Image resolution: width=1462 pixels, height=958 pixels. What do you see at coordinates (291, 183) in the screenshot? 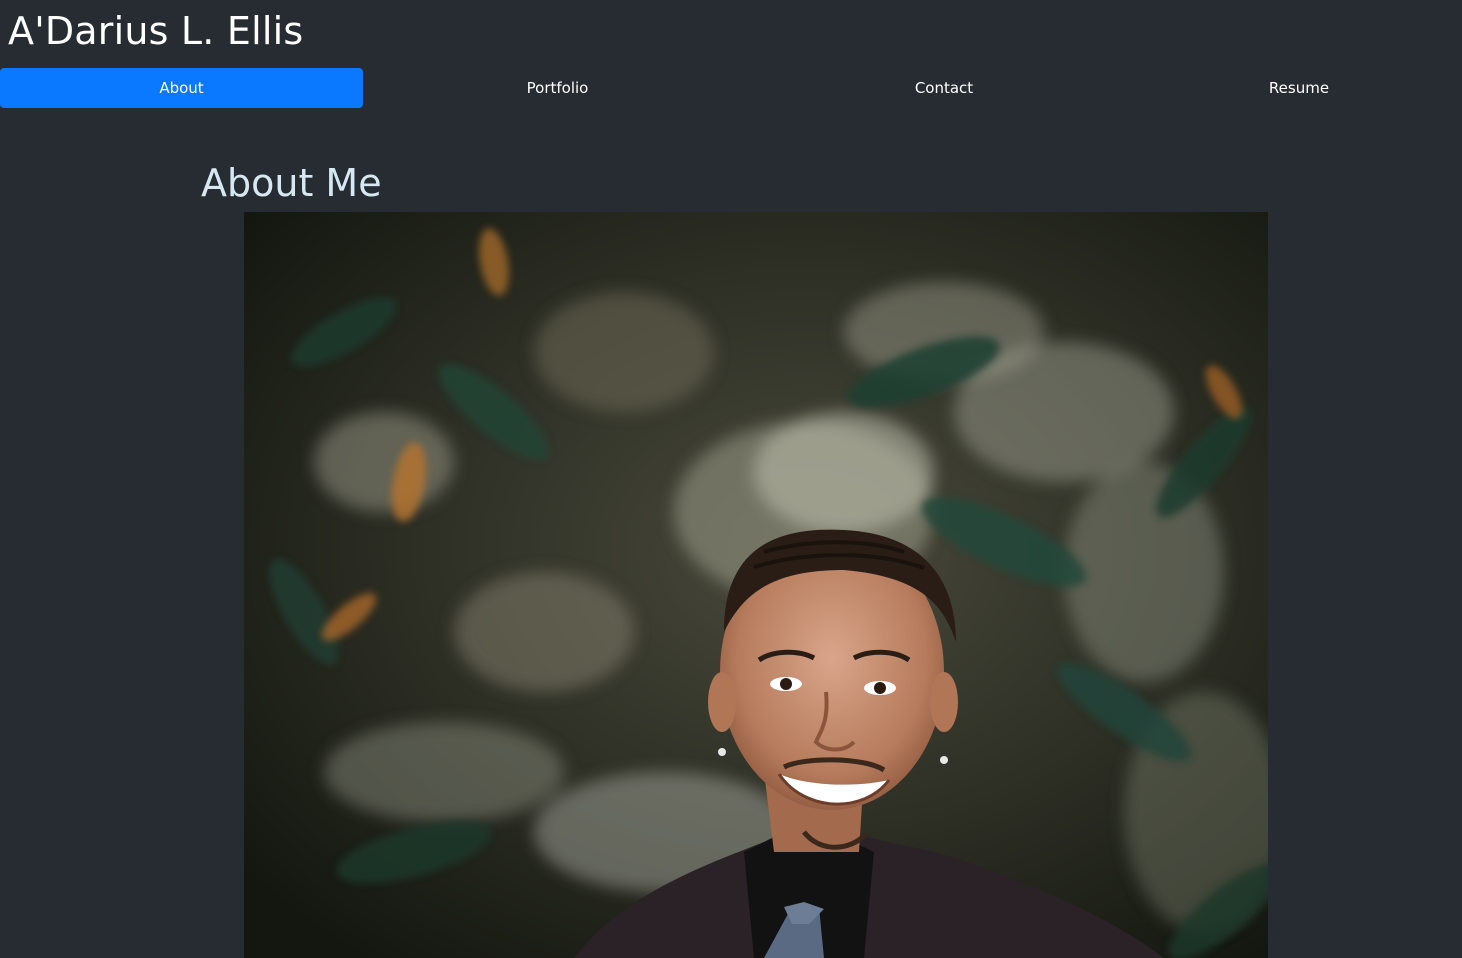
I see `about-heading: About Me` at bounding box center [291, 183].